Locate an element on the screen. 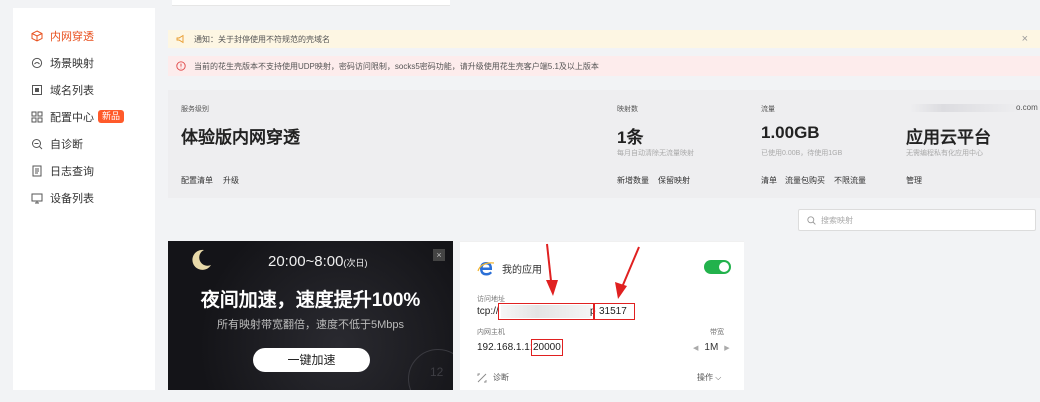 This screenshot has height=402, width=1040. config-list-link: 配置清单 is located at coordinates (197, 180).